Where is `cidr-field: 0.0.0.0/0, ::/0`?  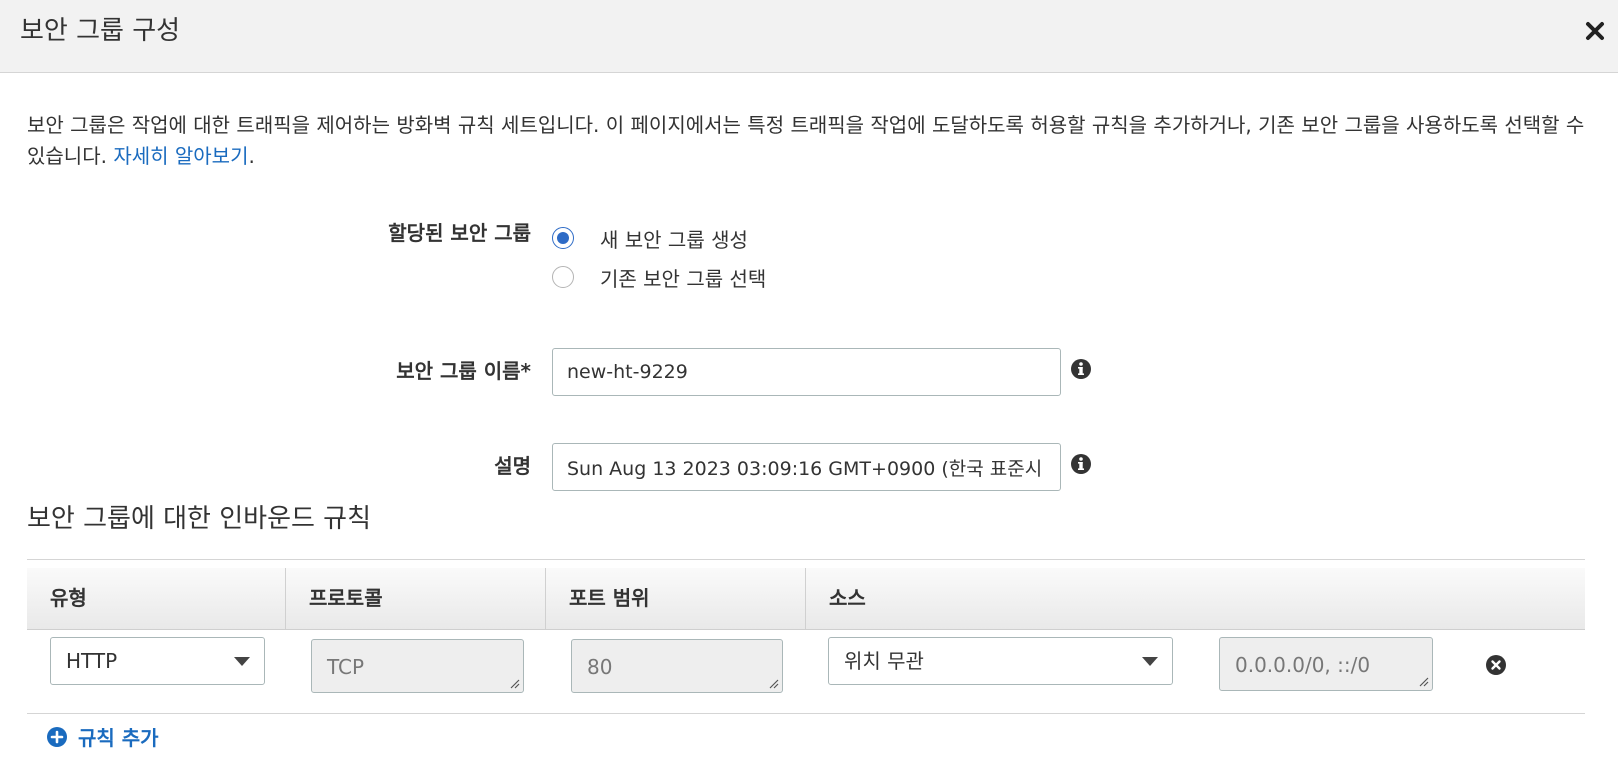 cidr-field: 0.0.0.0/0, ::/0 is located at coordinates (1326, 664).